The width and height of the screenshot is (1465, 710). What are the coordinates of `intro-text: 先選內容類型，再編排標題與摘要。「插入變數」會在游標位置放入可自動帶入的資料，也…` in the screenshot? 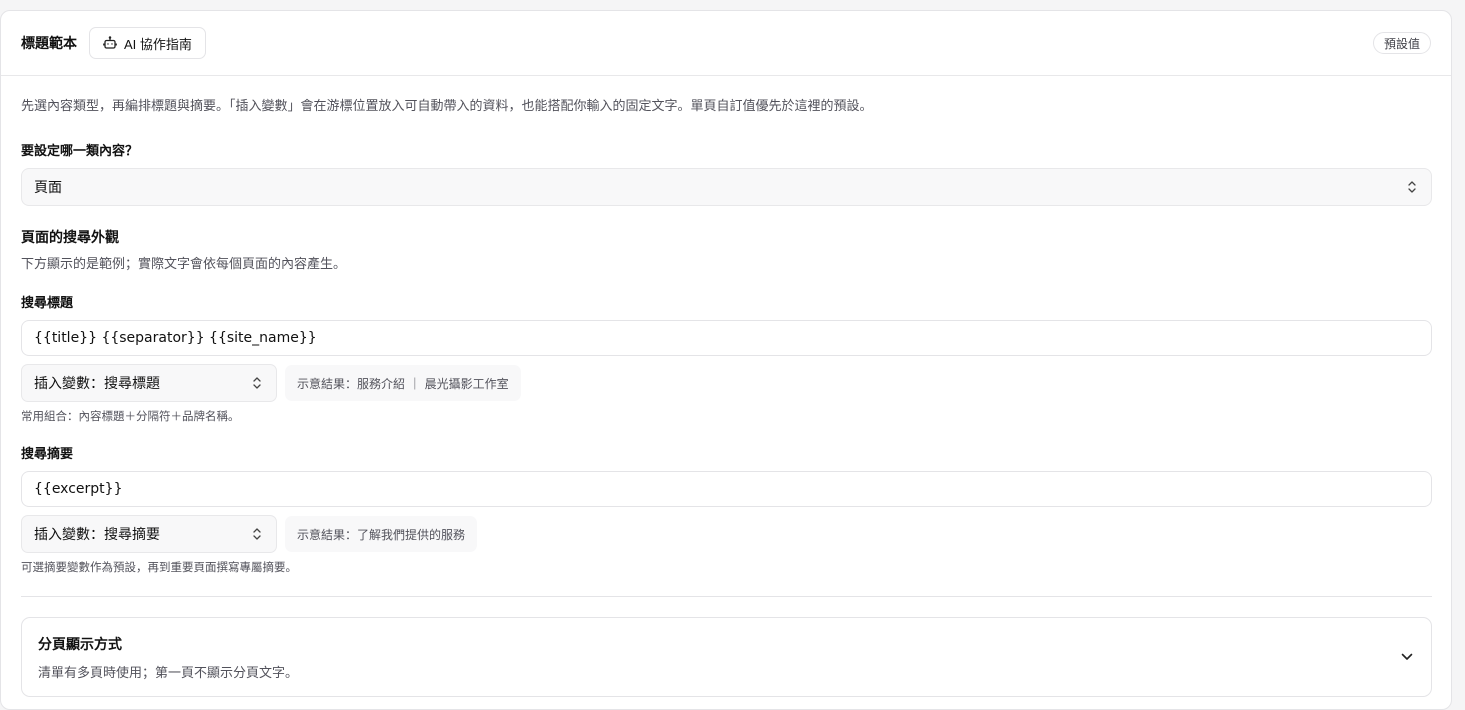 It's located at (447, 106).